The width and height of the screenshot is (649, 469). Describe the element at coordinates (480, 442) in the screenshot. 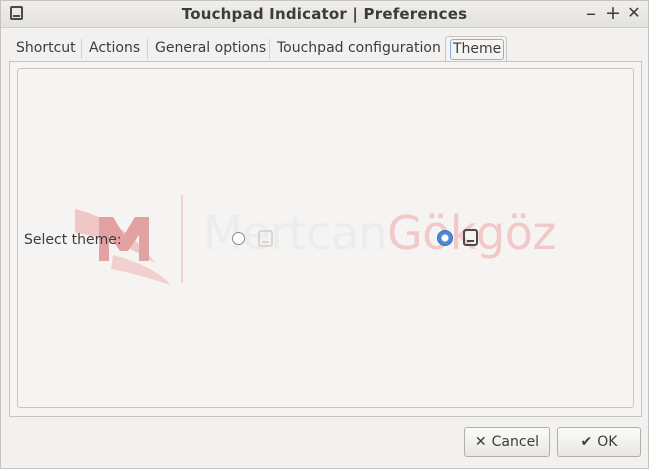

I see `x-icon: ✕` at that location.